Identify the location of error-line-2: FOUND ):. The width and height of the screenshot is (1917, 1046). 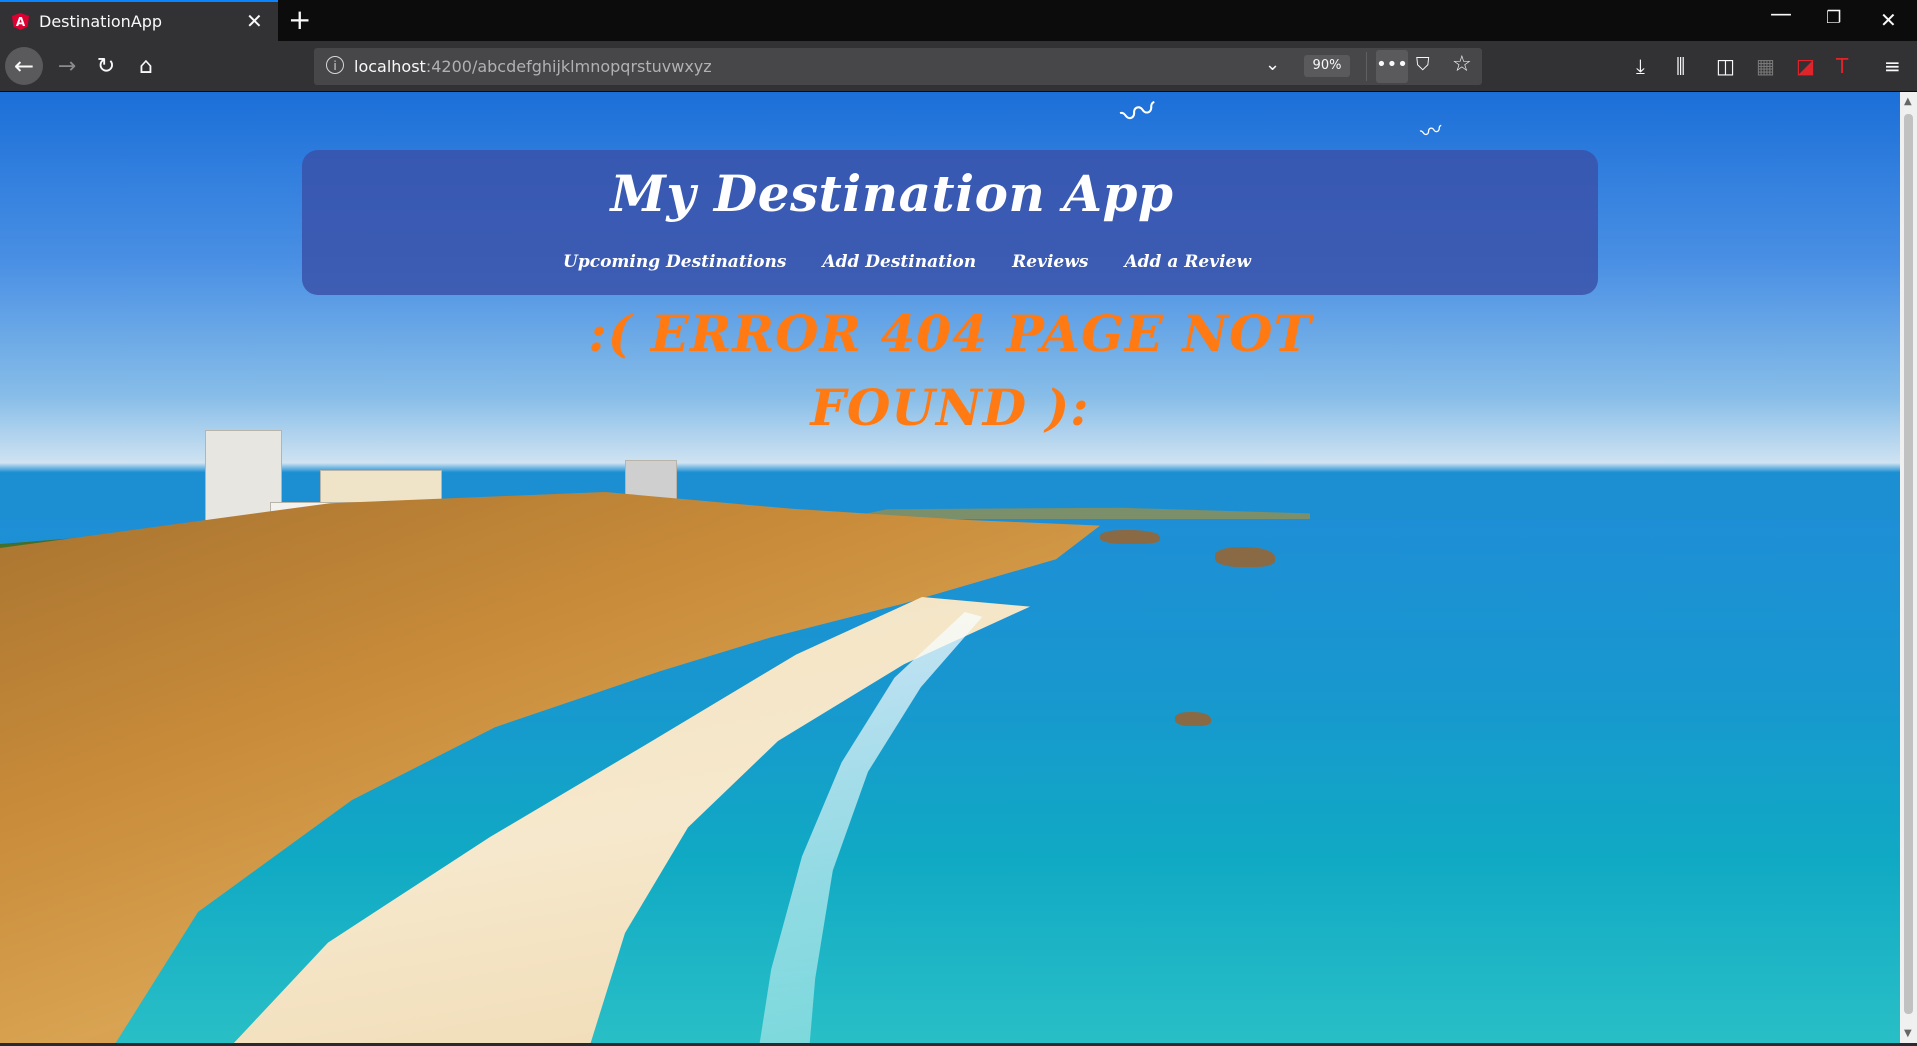
(950, 407).